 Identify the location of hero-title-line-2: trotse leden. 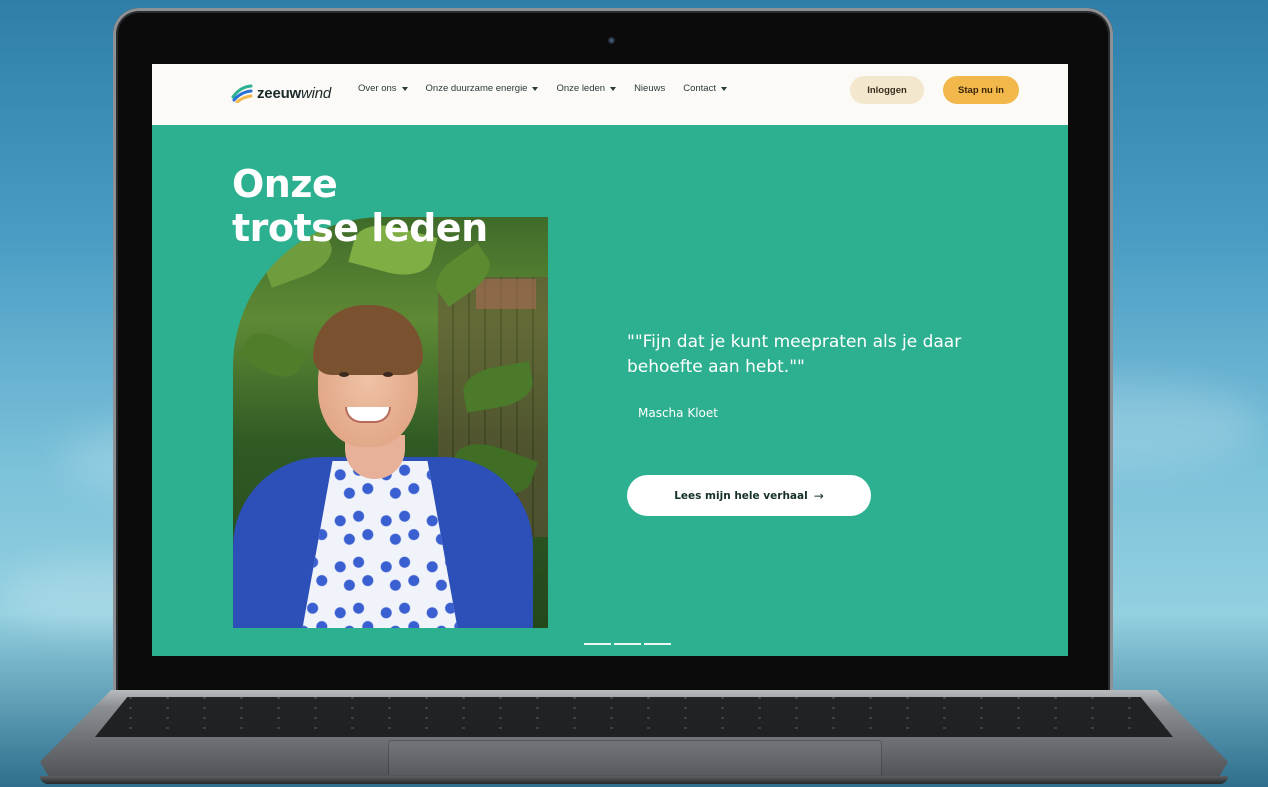
(360, 228).